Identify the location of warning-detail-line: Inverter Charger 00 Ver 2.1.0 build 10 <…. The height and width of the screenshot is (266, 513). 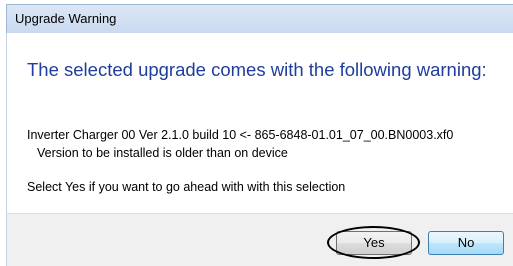
(240, 135).